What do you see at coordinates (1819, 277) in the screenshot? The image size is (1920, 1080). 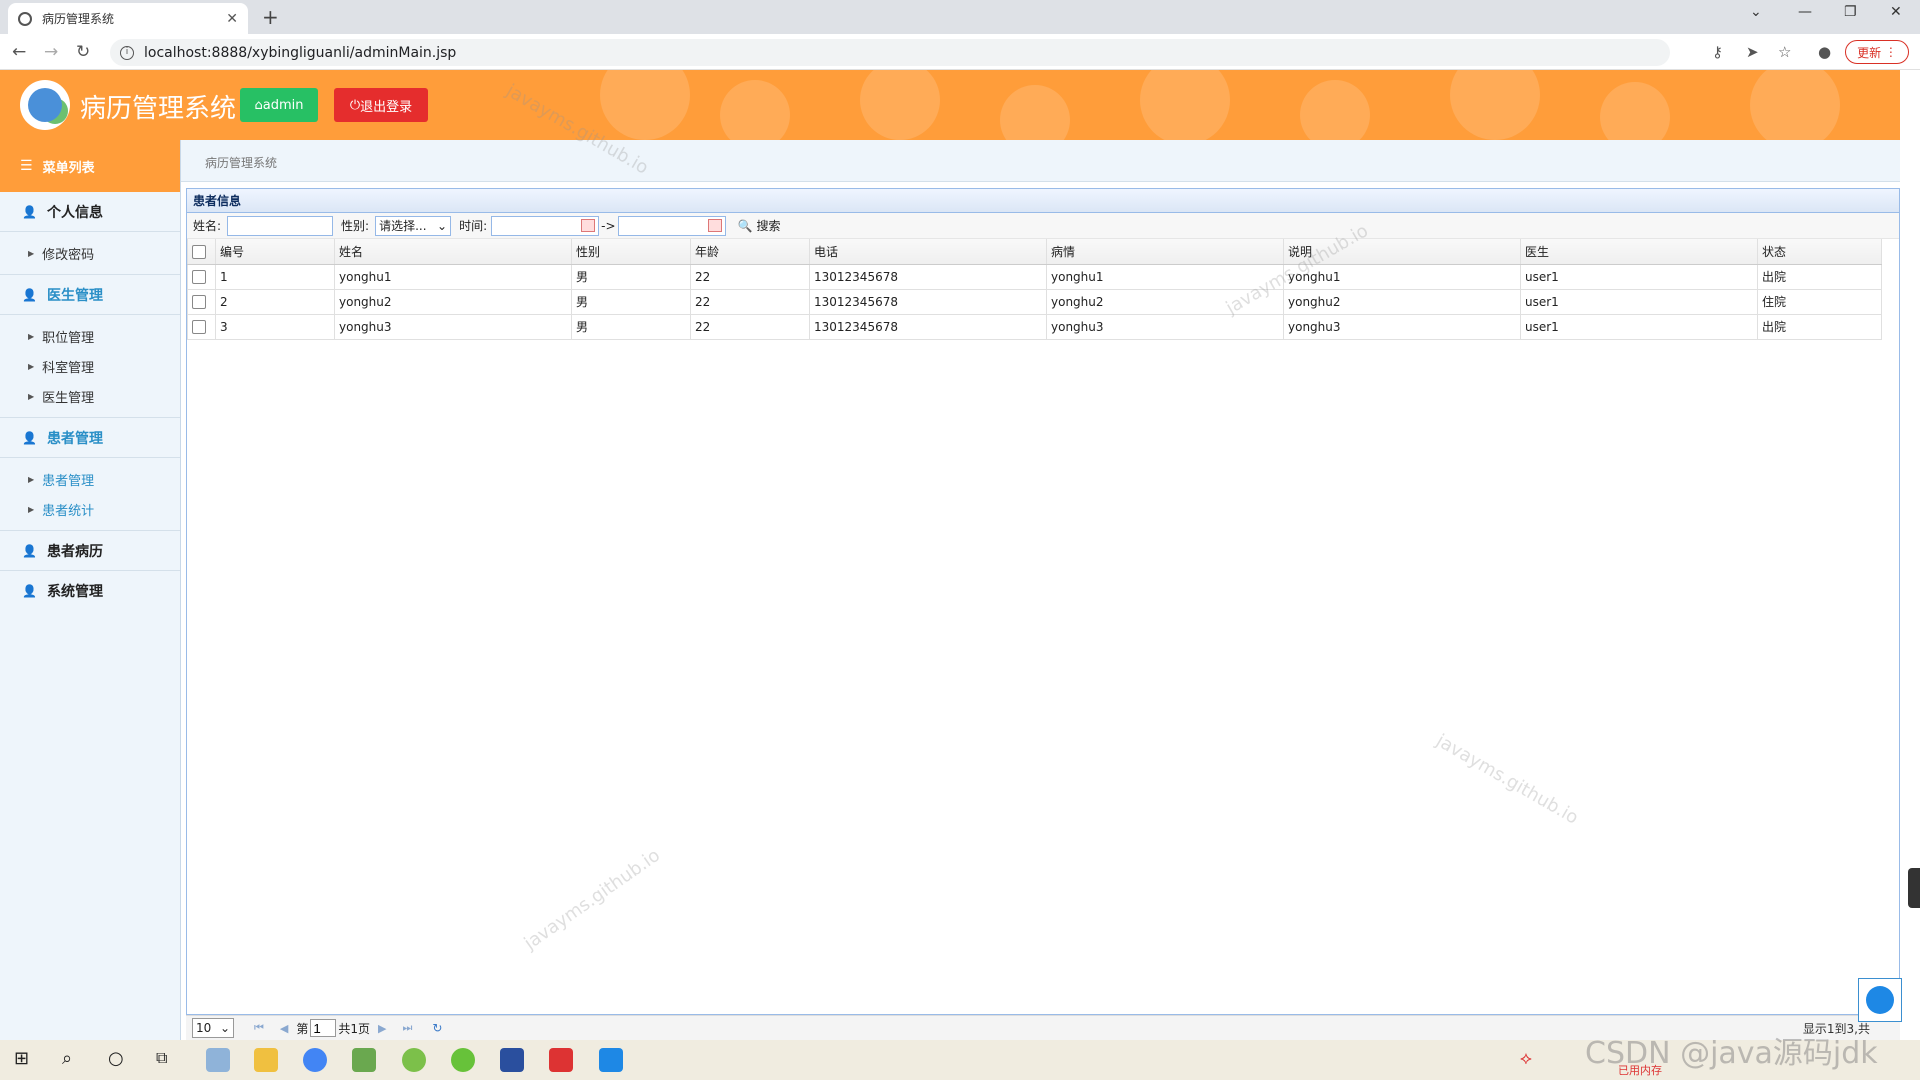 I see `table-cell: 出院` at bounding box center [1819, 277].